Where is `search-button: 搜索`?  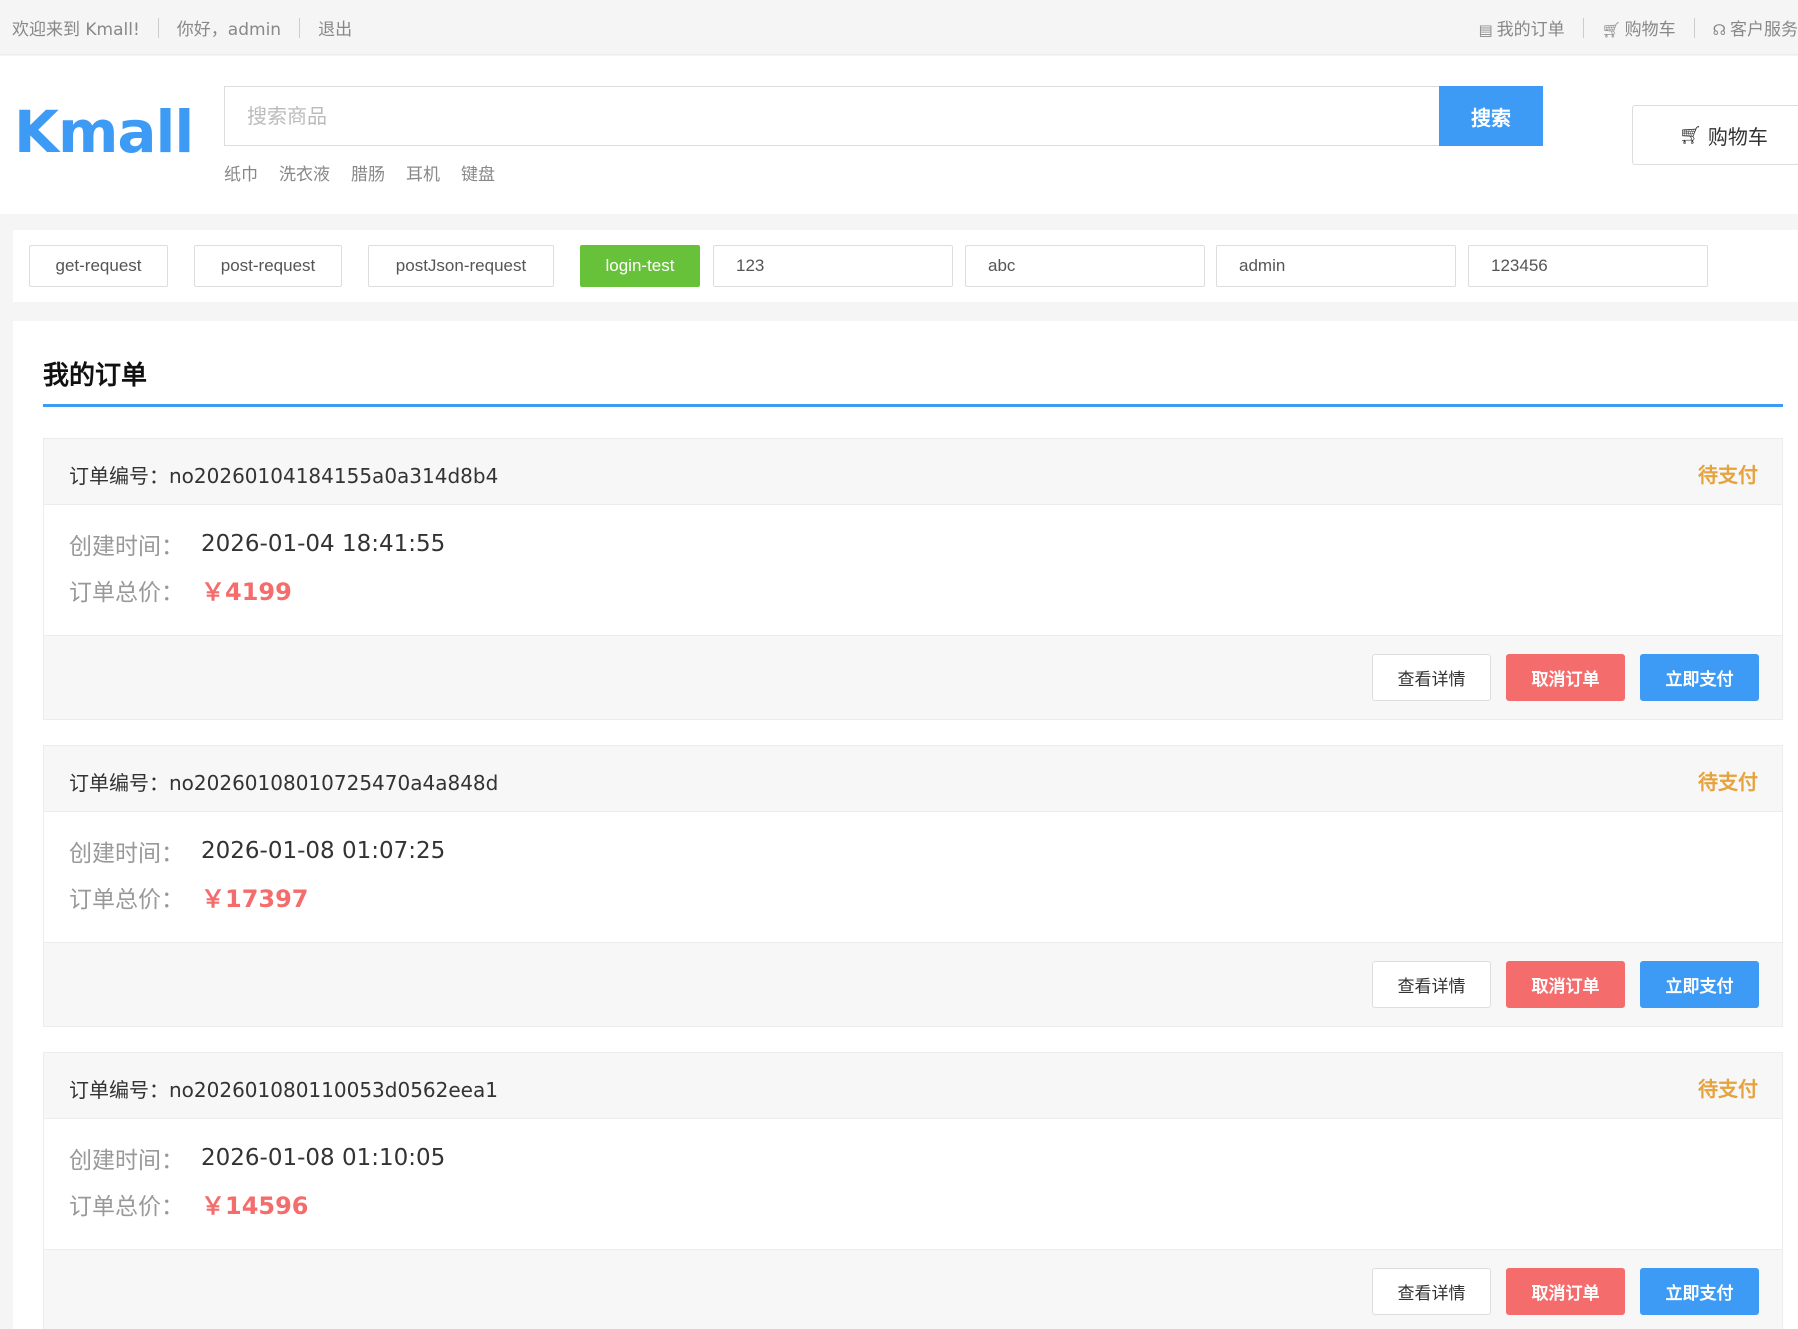 search-button: 搜索 is located at coordinates (1491, 116).